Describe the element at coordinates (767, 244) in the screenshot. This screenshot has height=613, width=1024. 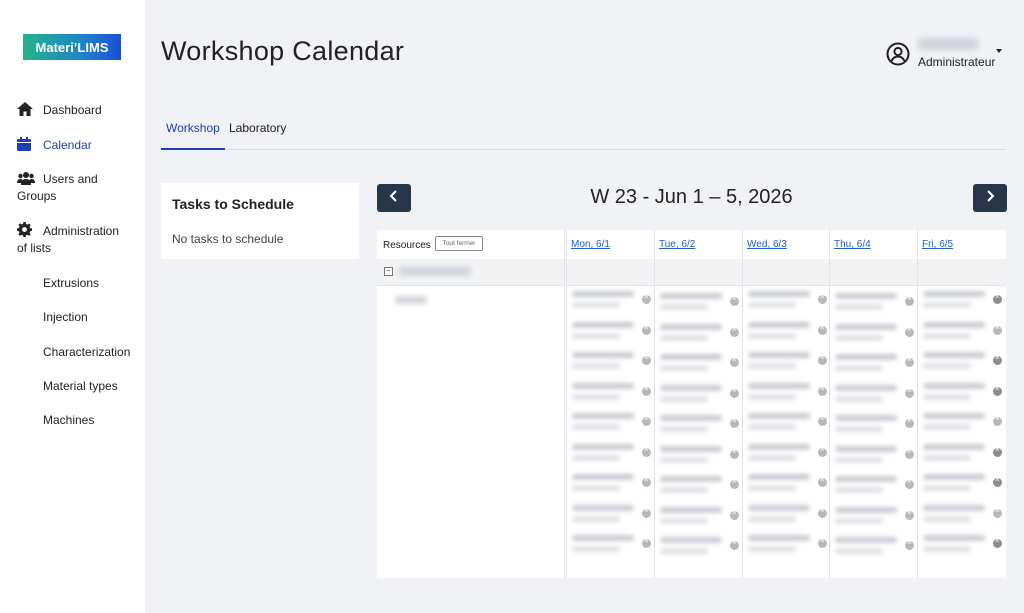
I see `day-header-wed: Wed, 6/3` at that location.